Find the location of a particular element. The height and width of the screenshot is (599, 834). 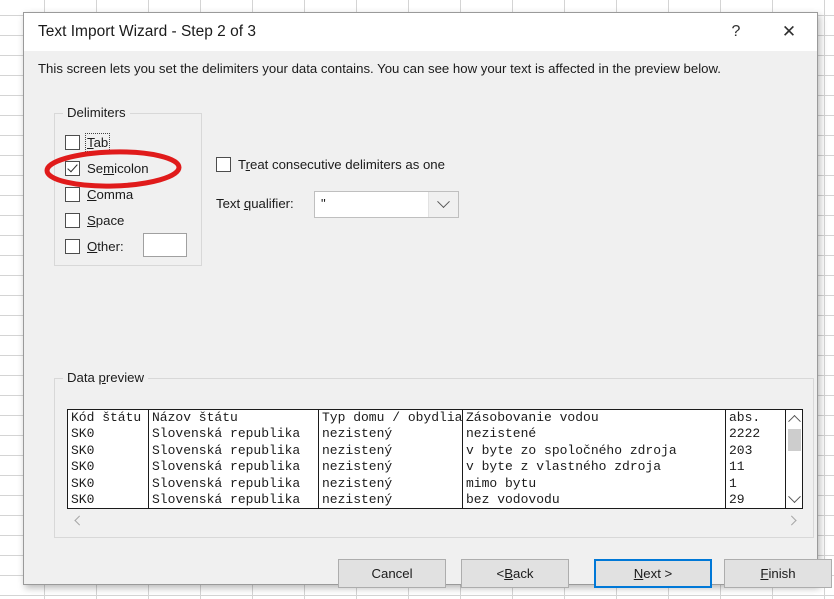

next-button: Next > is located at coordinates (653, 573).